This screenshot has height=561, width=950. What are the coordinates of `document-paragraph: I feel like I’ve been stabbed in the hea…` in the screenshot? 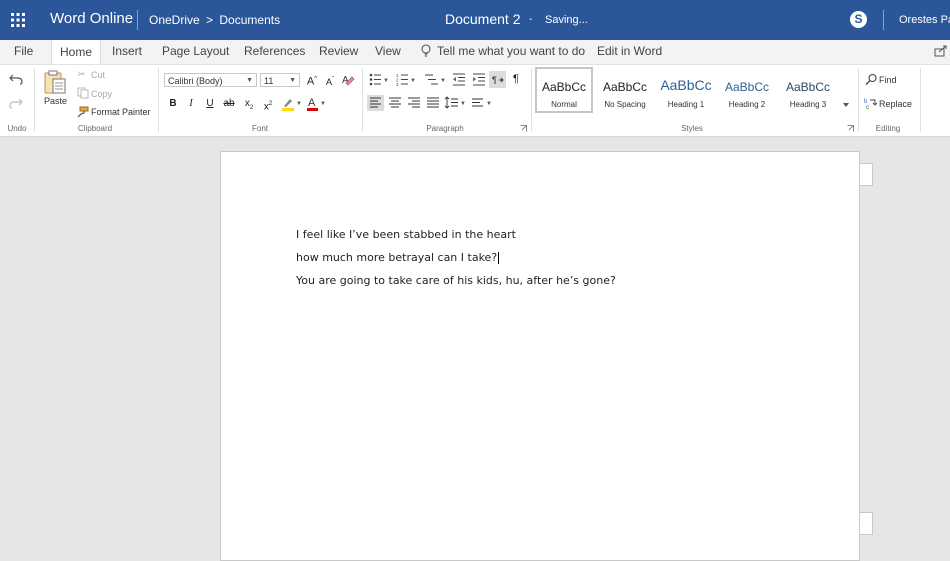 It's located at (406, 234).